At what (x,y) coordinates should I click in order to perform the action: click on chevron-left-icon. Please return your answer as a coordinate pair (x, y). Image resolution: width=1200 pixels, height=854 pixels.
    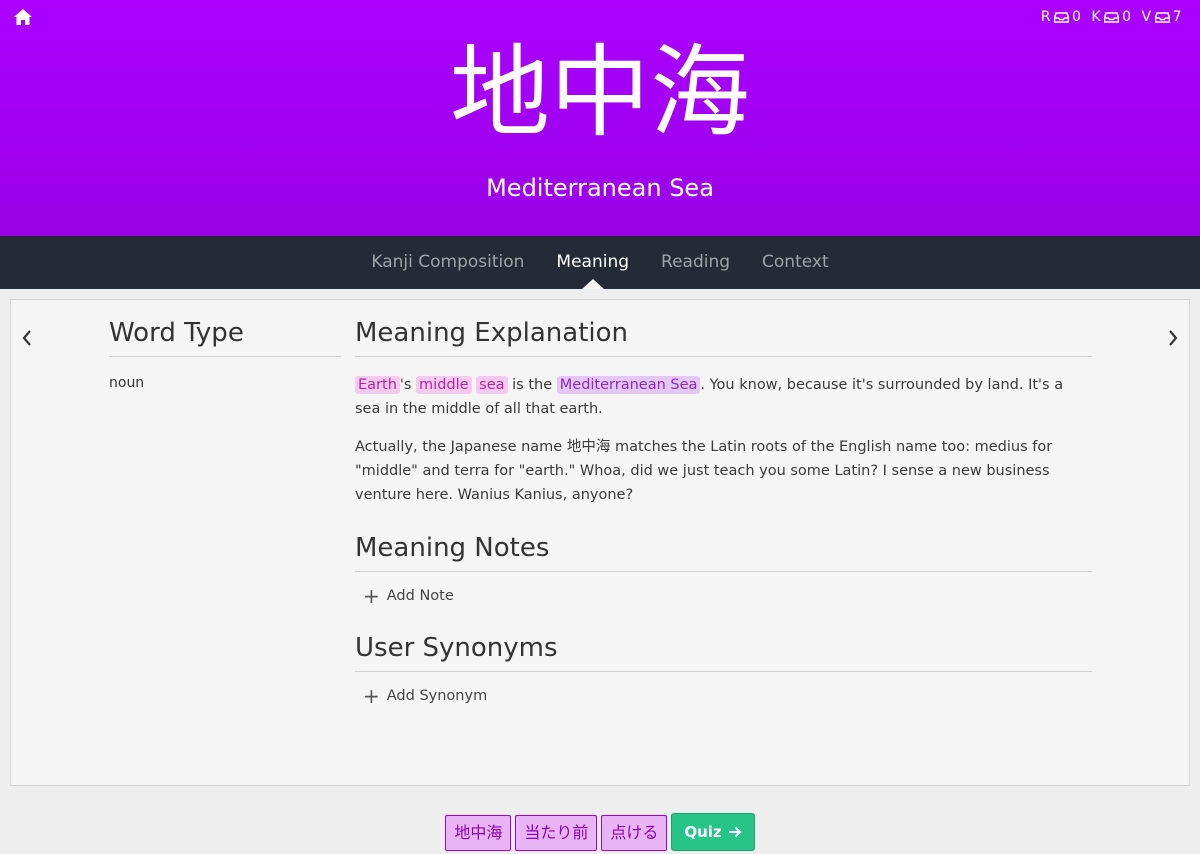
    Looking at the image, I should click on (27, 338).